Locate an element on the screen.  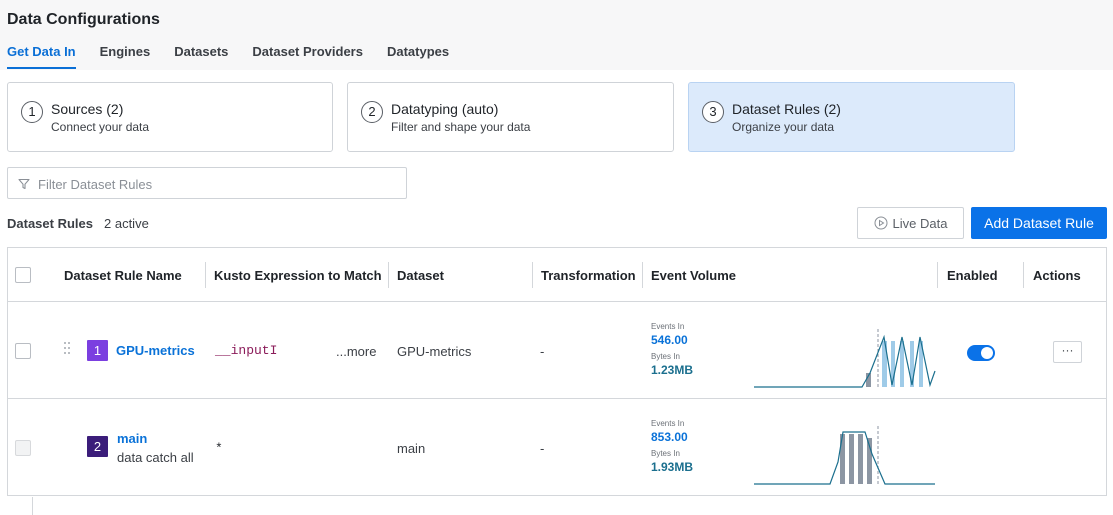
tab-datatypes: Datatypes is located at coordinates (418, 56).